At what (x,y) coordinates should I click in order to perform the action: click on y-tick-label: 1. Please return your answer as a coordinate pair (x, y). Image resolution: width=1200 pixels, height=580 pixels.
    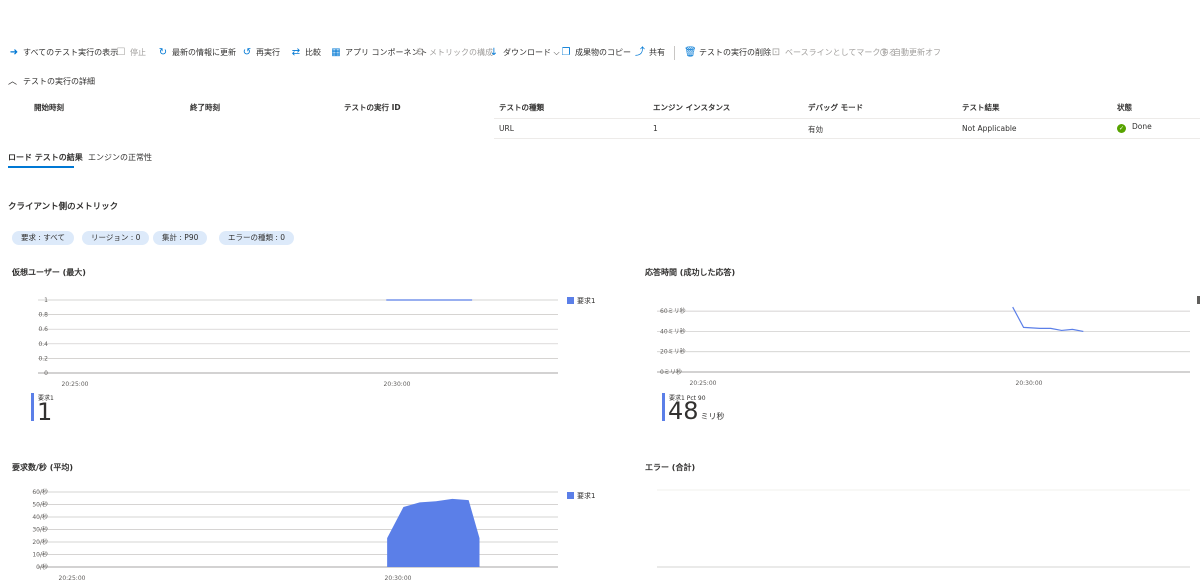
    Looking at the image, I should click on (46, 300).